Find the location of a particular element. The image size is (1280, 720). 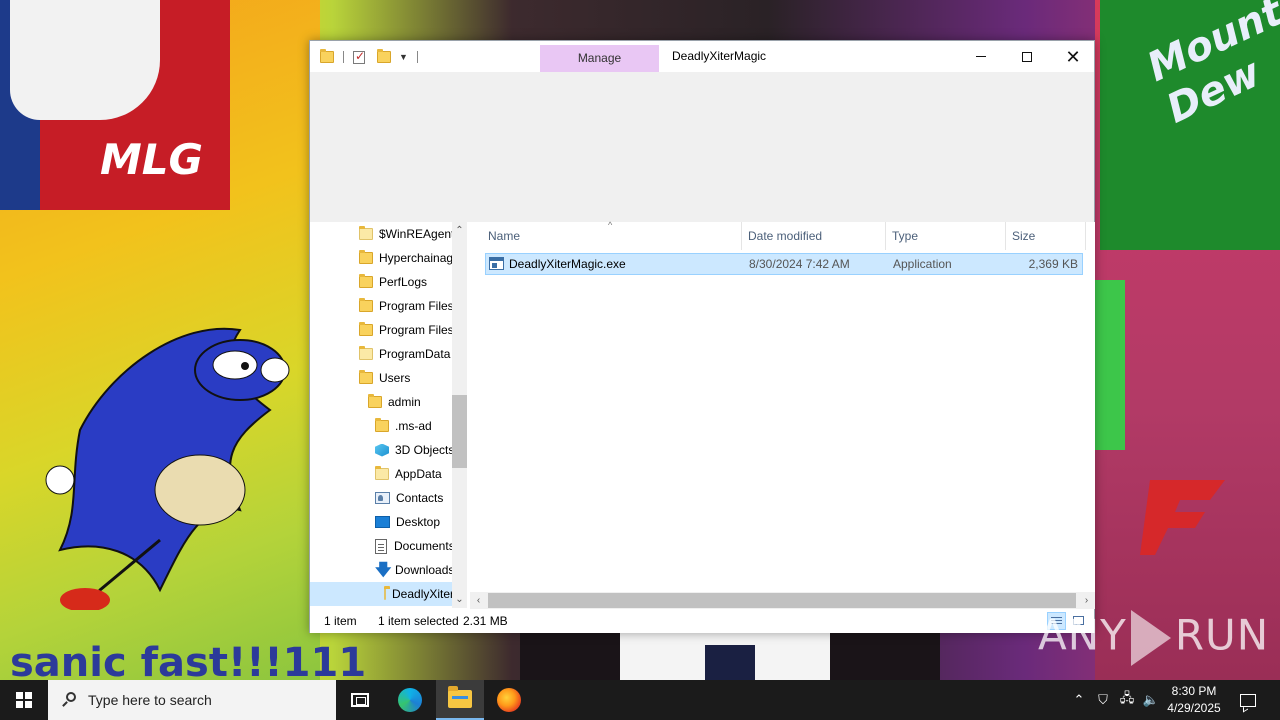

navigation-scrollbar: ⌃ ⌄ is located at coordinates (459, 415).